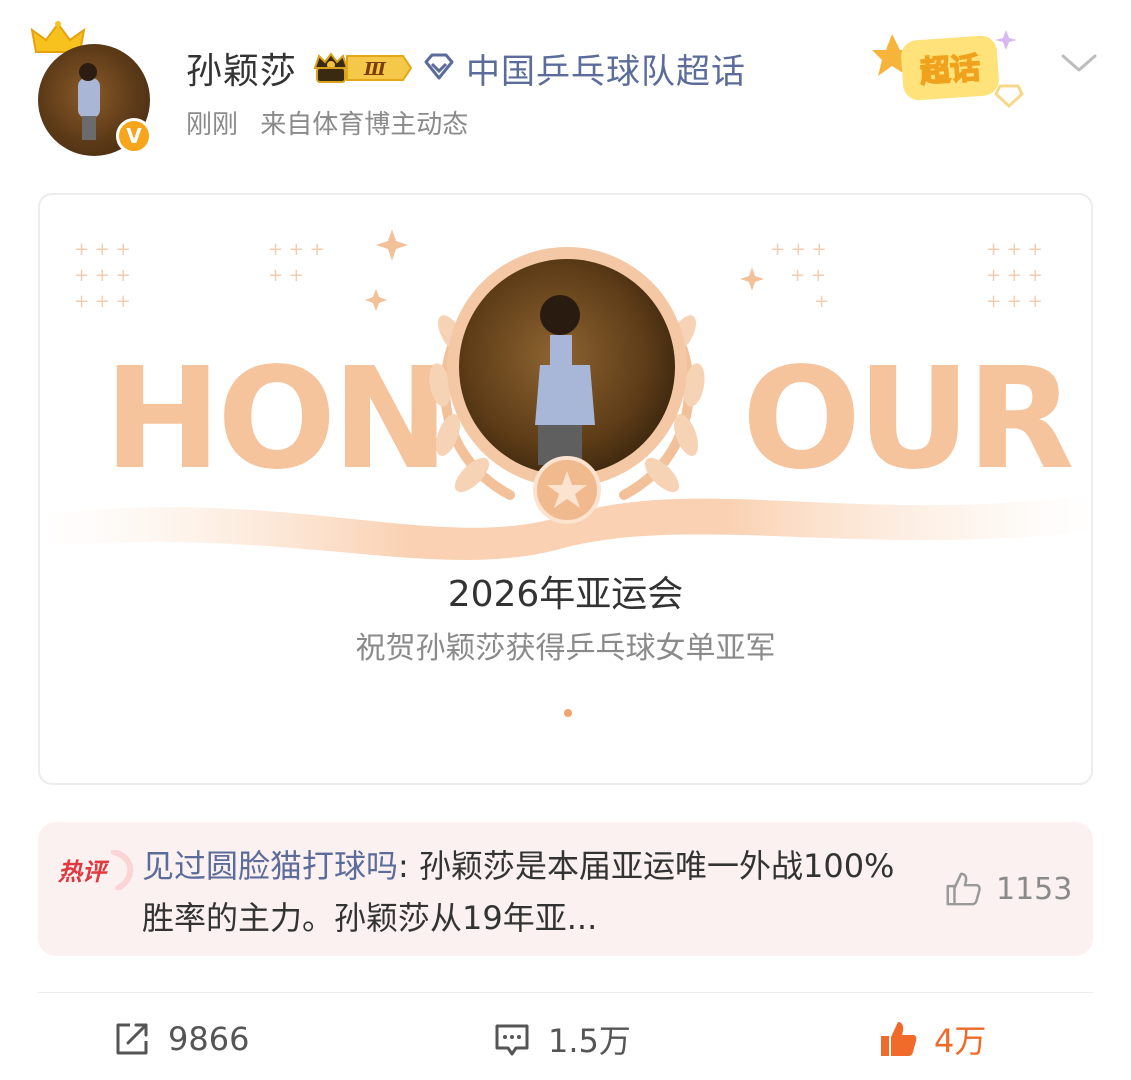 This screenshot has width=1131, height=1080. I want to click on share-count: 9866, so click(209, 1039).